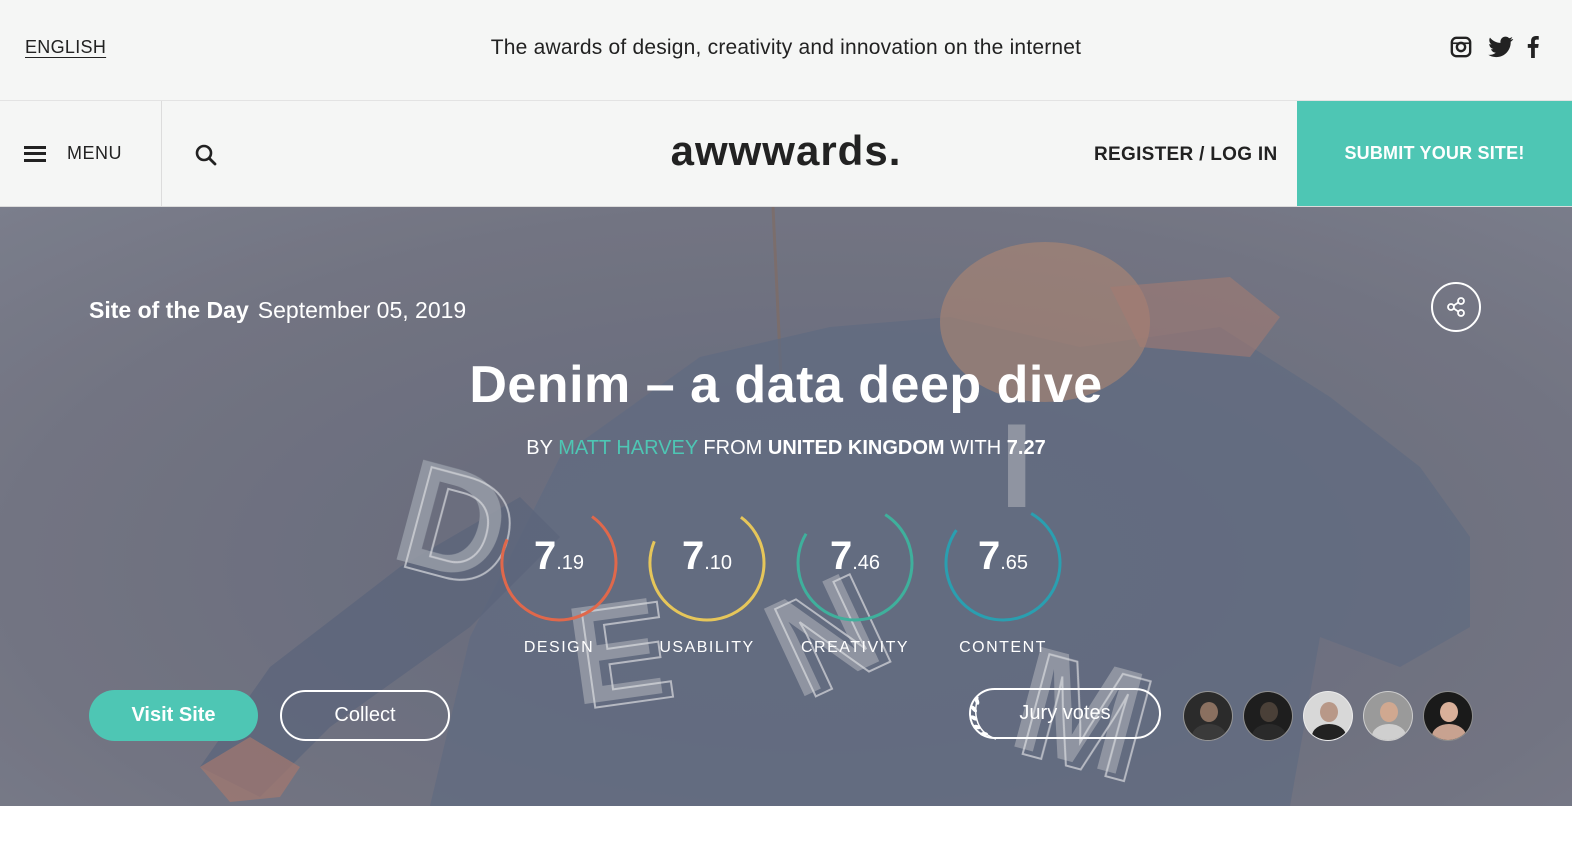 This screenshot has width=1572, height=844. What do you see at coordinates (786, 385) in the screenshot?
I see `site-title: Denim – a data deep dive` at bounding box center [786, 385].